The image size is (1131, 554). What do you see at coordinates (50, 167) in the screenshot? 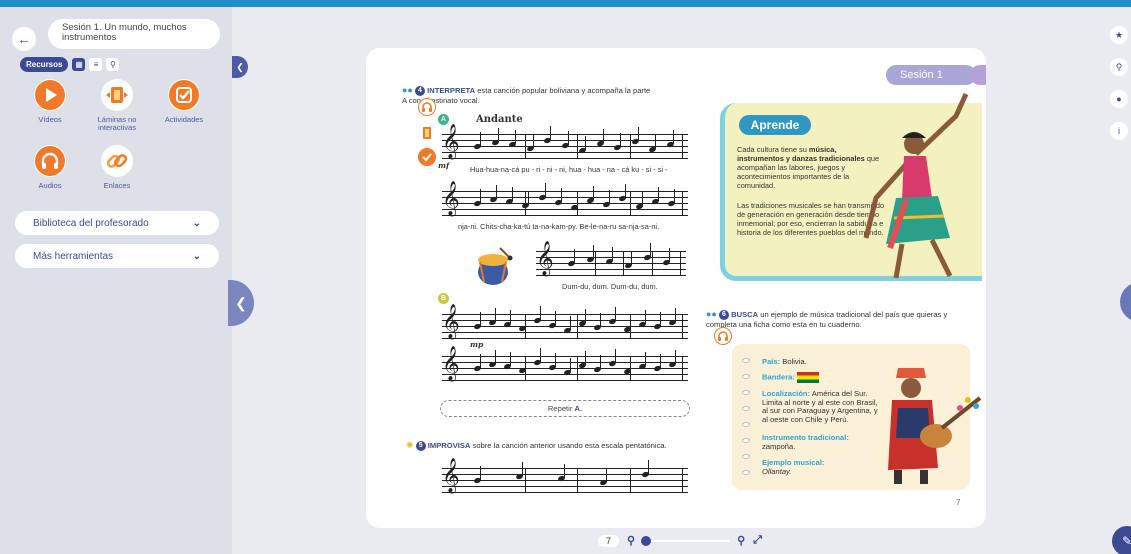
I see `resource-audios: Audios` at bounding box center [50, 167].